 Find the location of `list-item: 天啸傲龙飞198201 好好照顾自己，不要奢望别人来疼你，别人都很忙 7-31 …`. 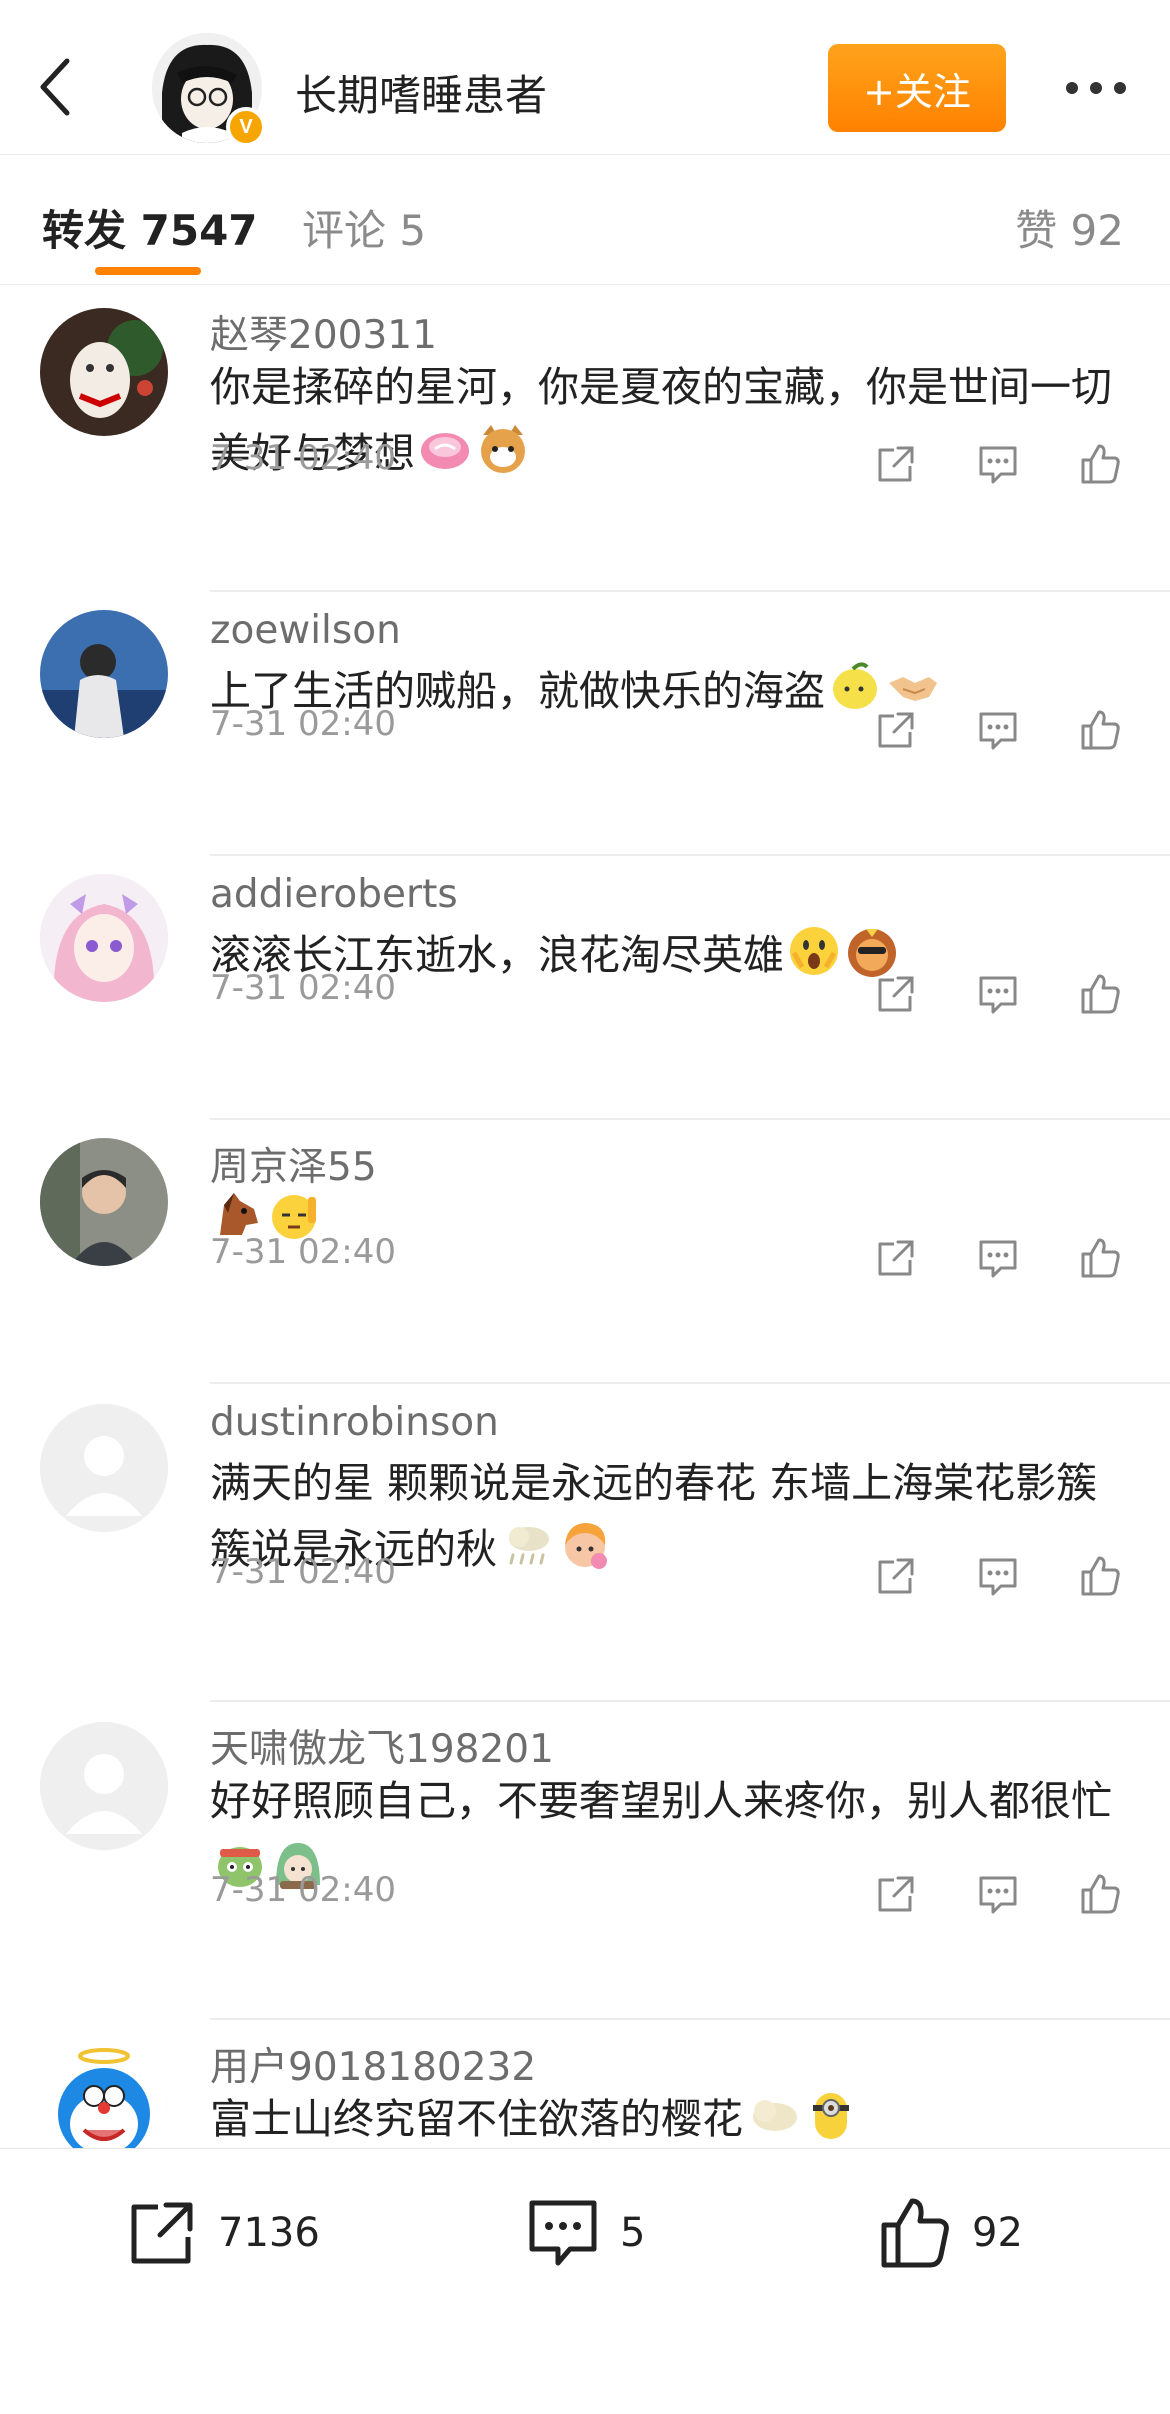

list-item: 天啸傲龙飞198201 好好照顾自己，不要奢望别人来疼你，别人都很忙 7-31 … is located at coordinates (585, 1861).